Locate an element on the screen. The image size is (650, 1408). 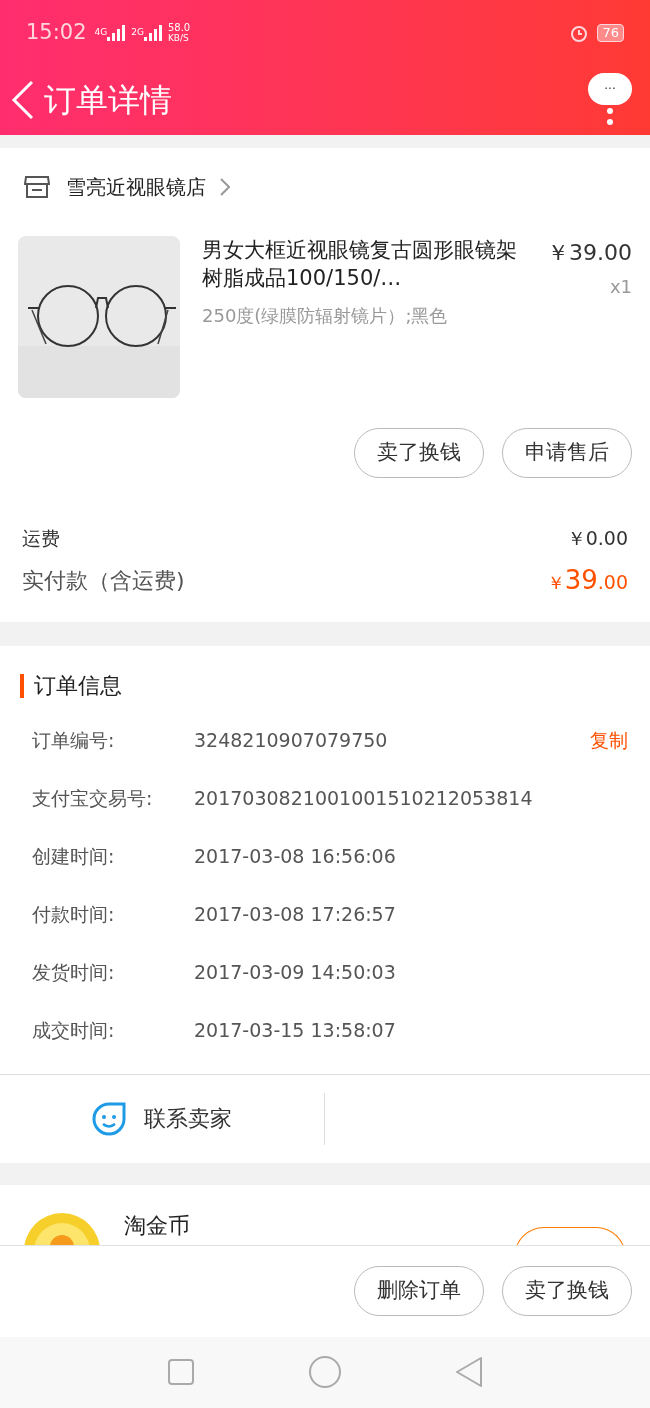
recent-apps-icon is located at coordinates (180, 1372).